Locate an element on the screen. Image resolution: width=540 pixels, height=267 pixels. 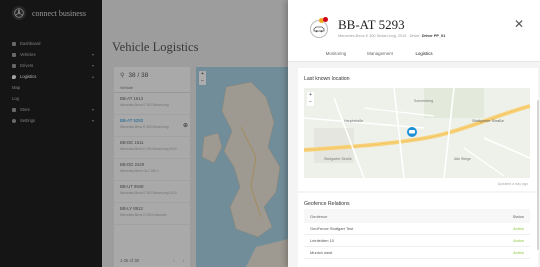
geofence-name: Leinfelden 10 is located at coordinates (322, 240).